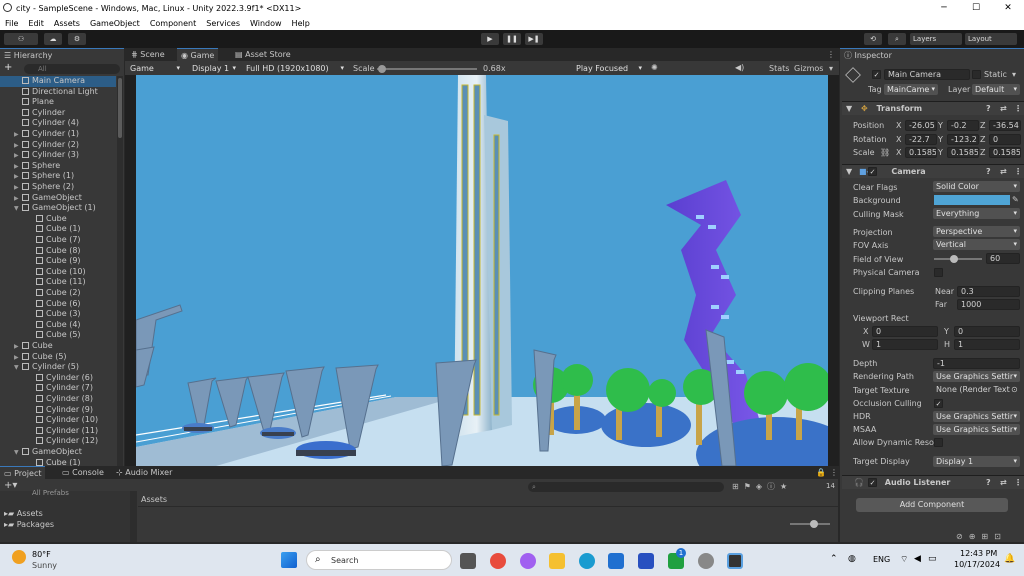 This screenshot has width=1024, height=576. I want to click on display-dropdown: Display 1, so click(214, 68).